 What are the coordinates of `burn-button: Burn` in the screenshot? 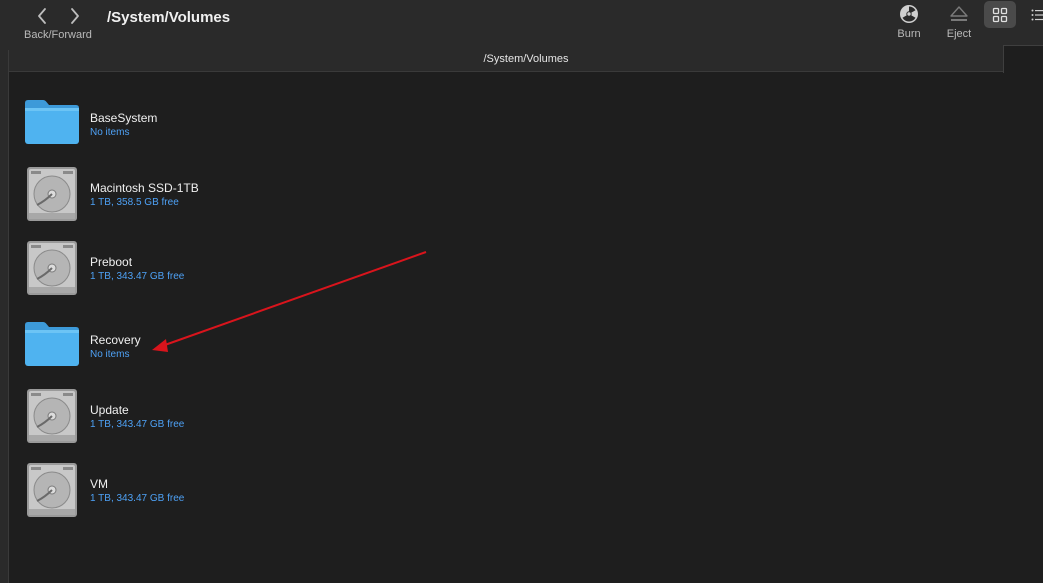 It's located at (909, 24).